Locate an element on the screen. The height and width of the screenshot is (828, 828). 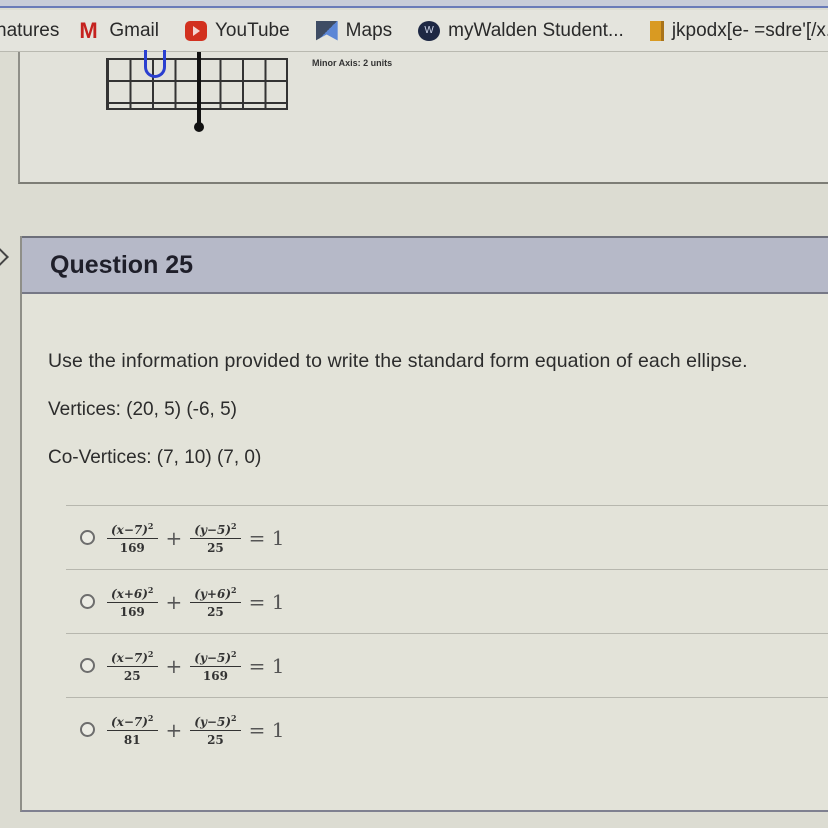
youtube-icon is located at coordinates (196, 30).